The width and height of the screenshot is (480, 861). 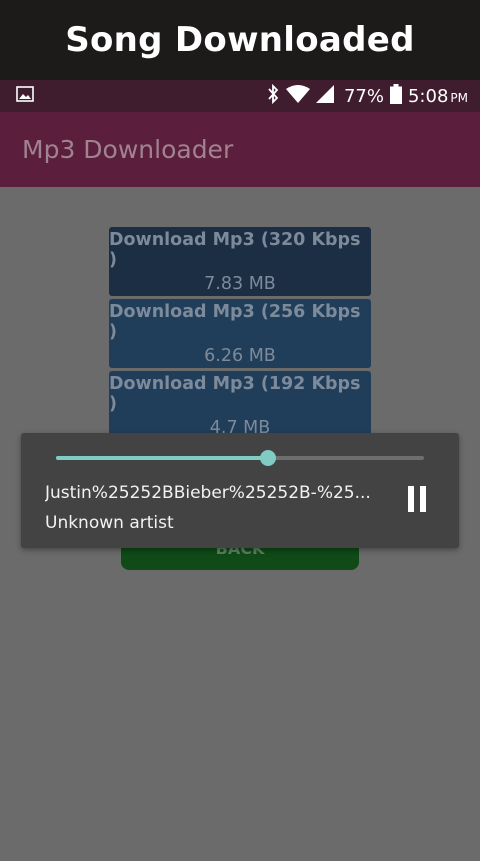 I want to click on pause-bar-right, so click(x=423, y=499).